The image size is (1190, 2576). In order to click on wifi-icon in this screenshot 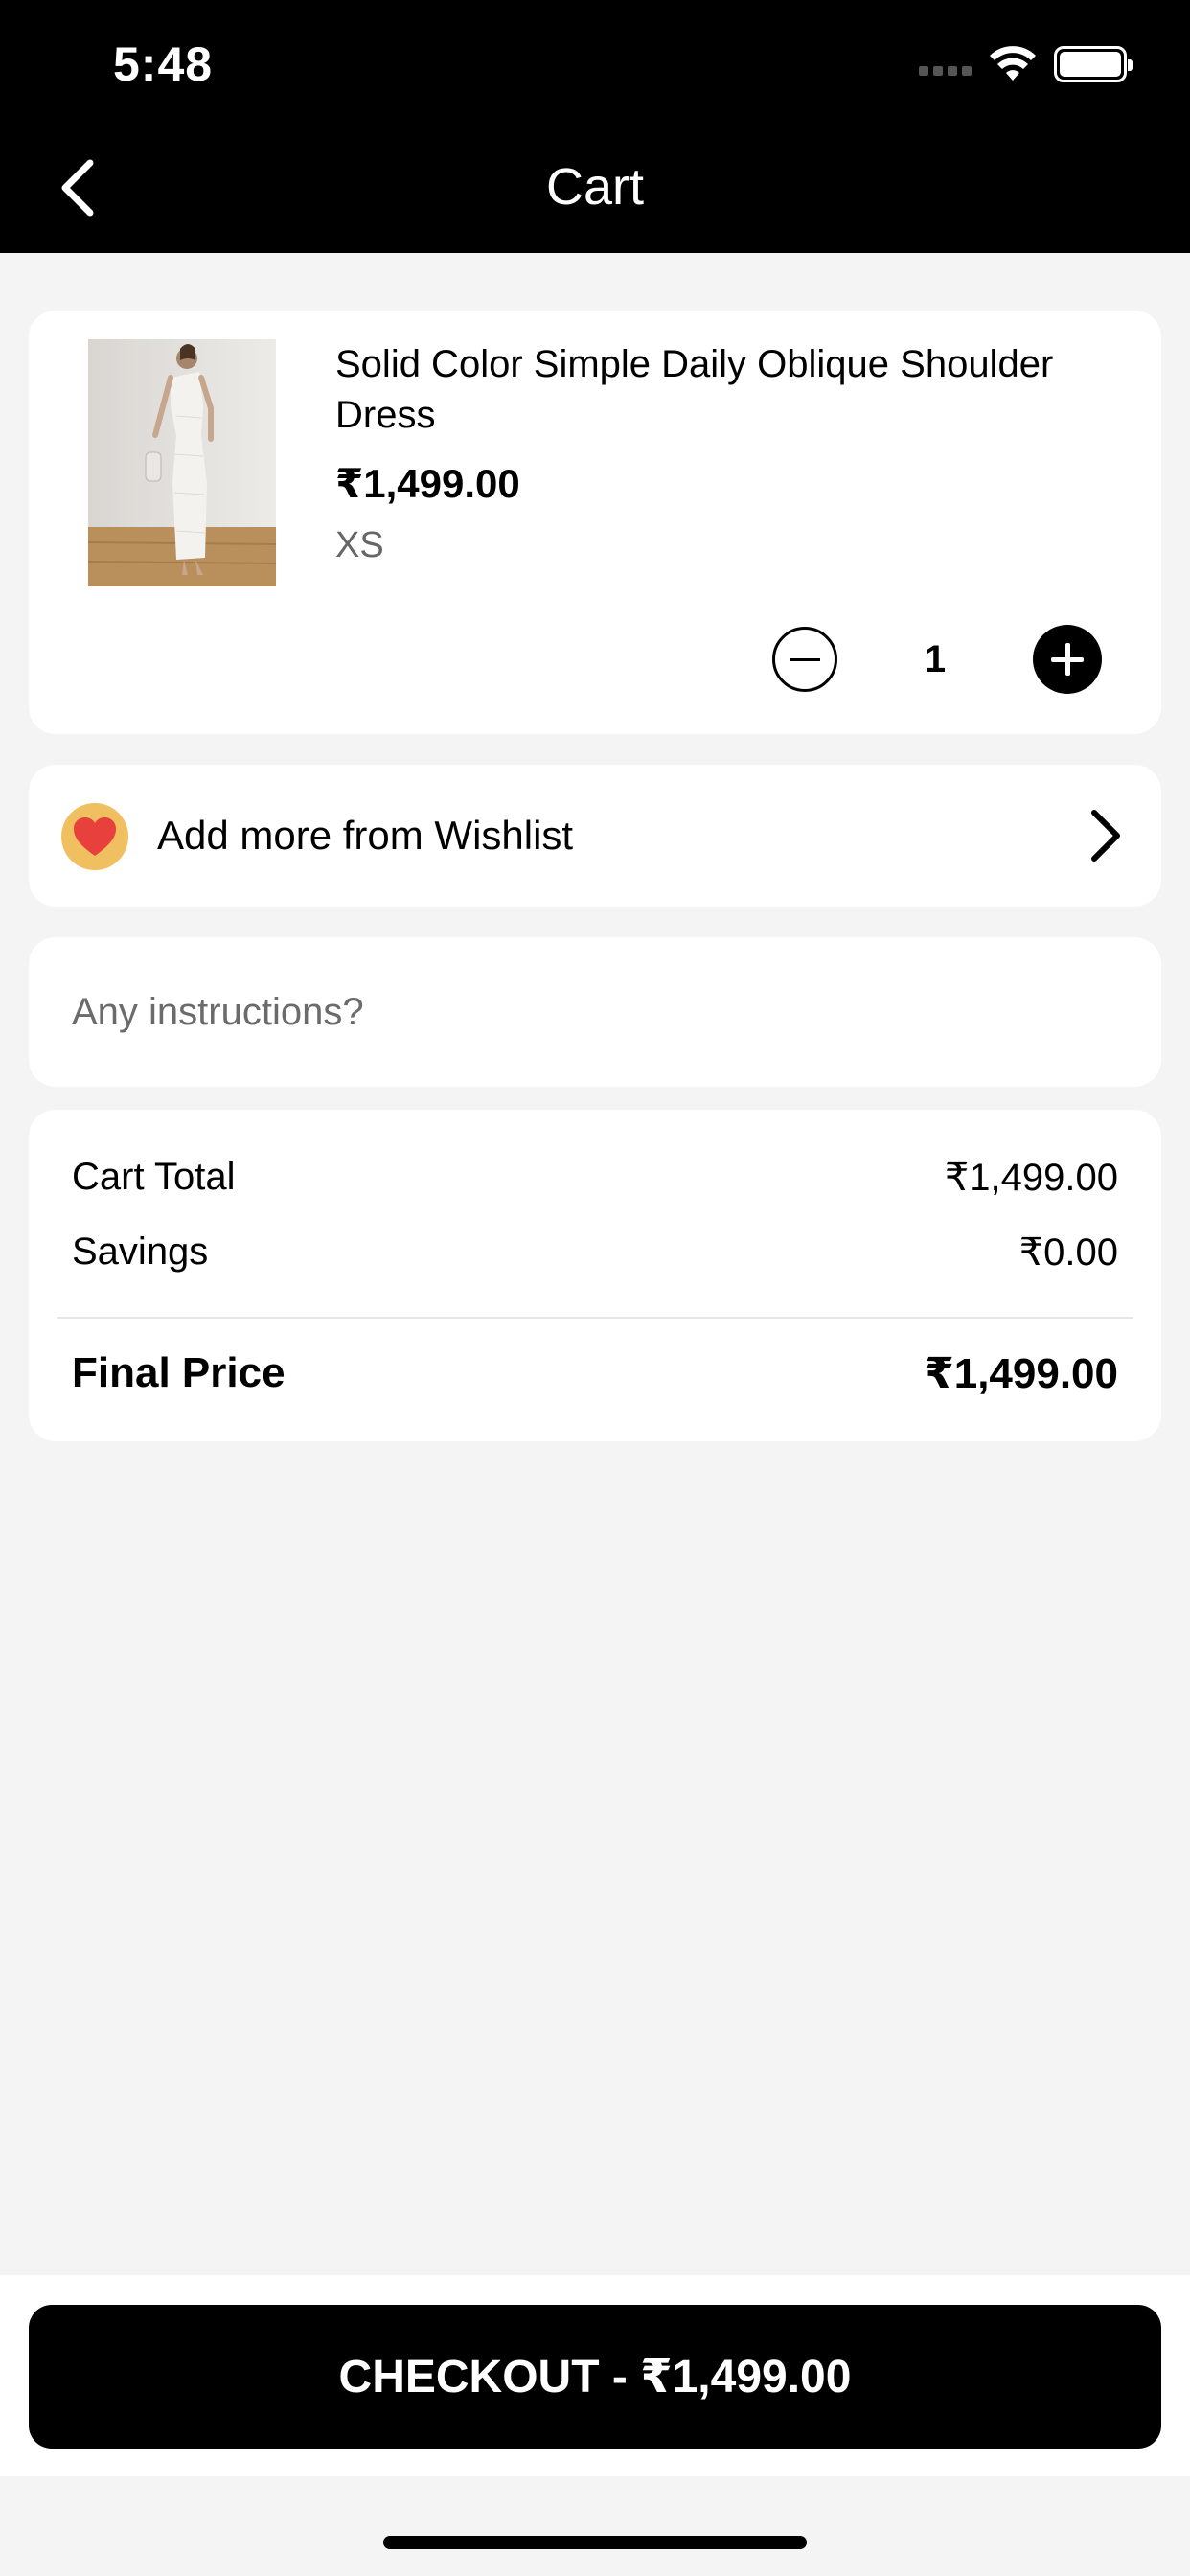, I will do `click(1013, 63)`.